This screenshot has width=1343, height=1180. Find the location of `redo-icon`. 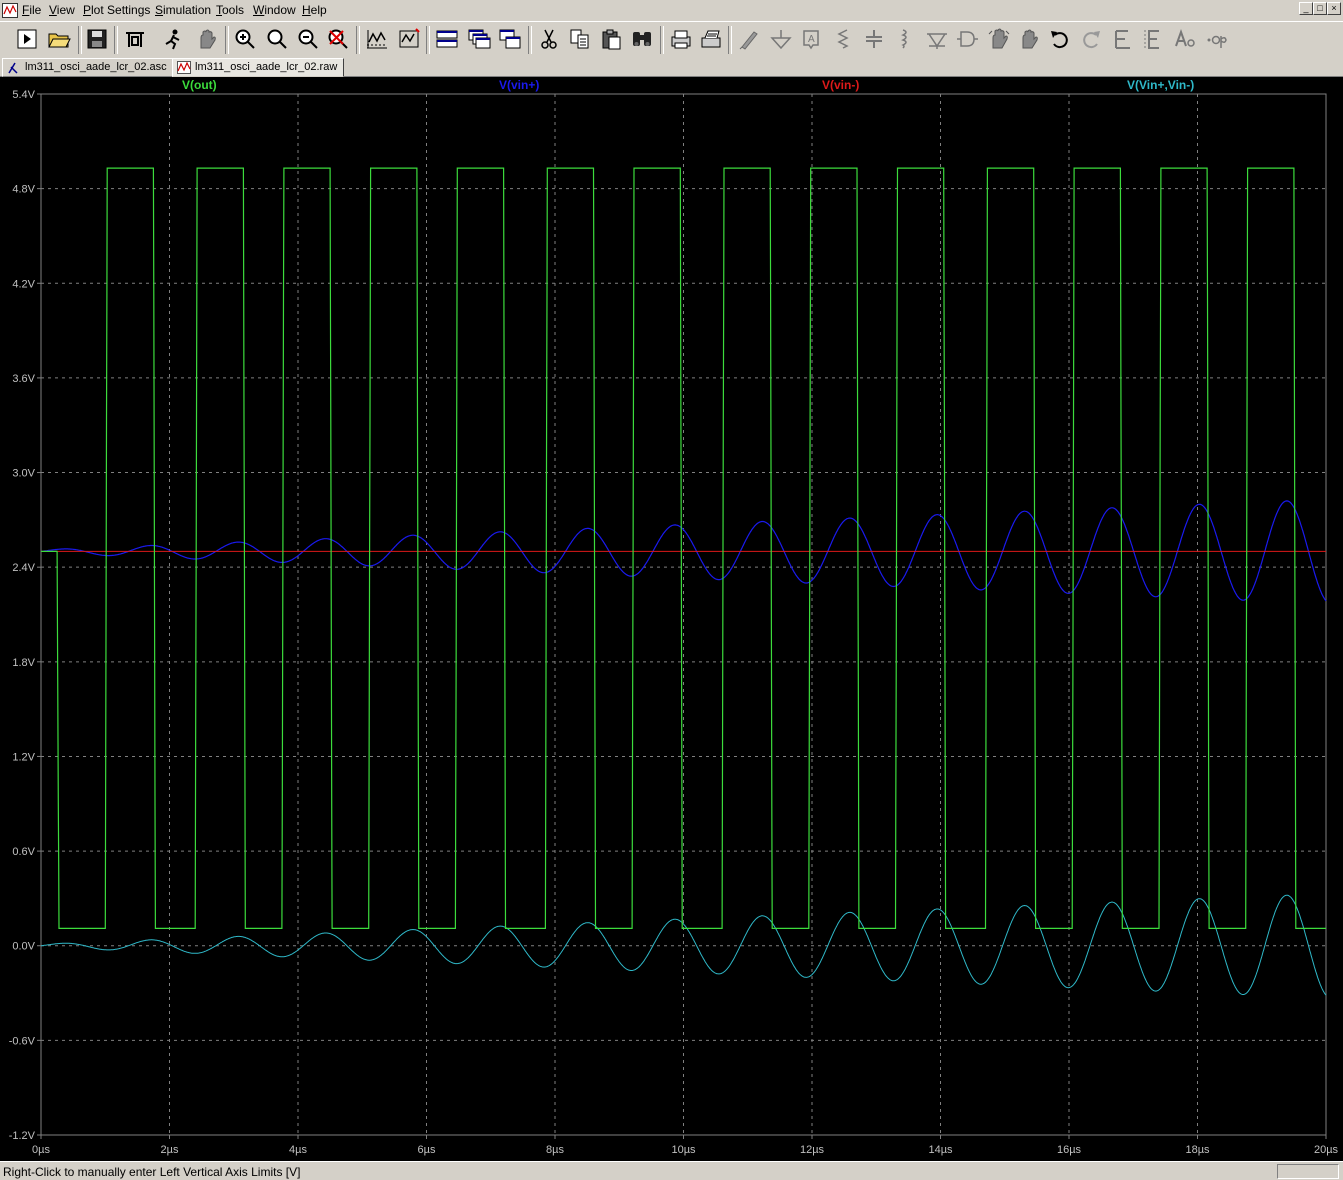

redo-icon is located at coordinates (1091, 39).